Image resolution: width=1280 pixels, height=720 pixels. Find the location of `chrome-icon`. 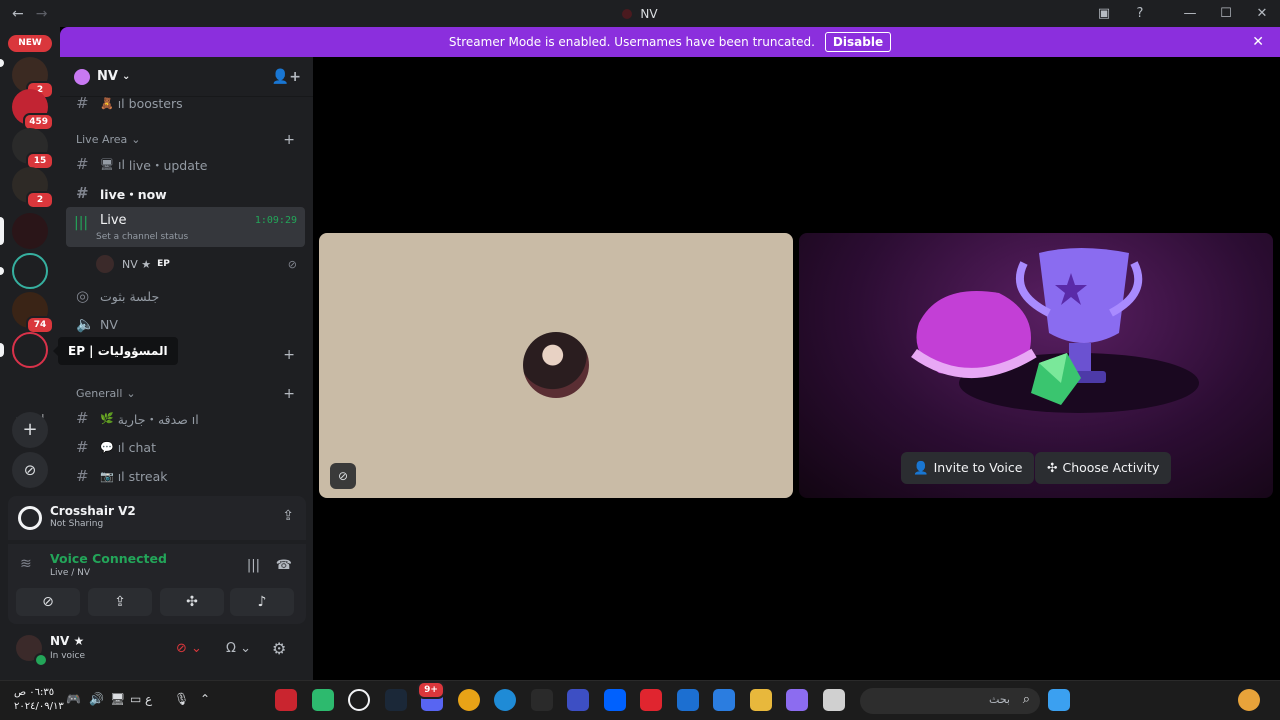

chrome-icon is located at coordinates (469, 700).